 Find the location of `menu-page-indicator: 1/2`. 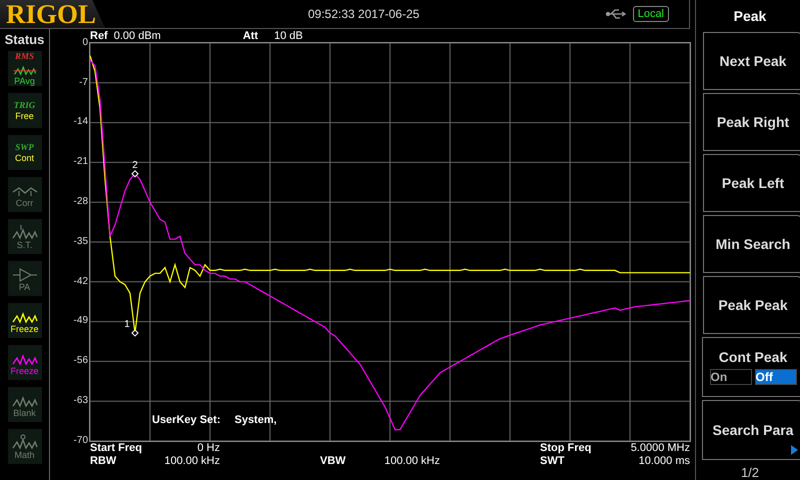

menu-page-indicator: 1/2 is located at coordinates (750, 472).